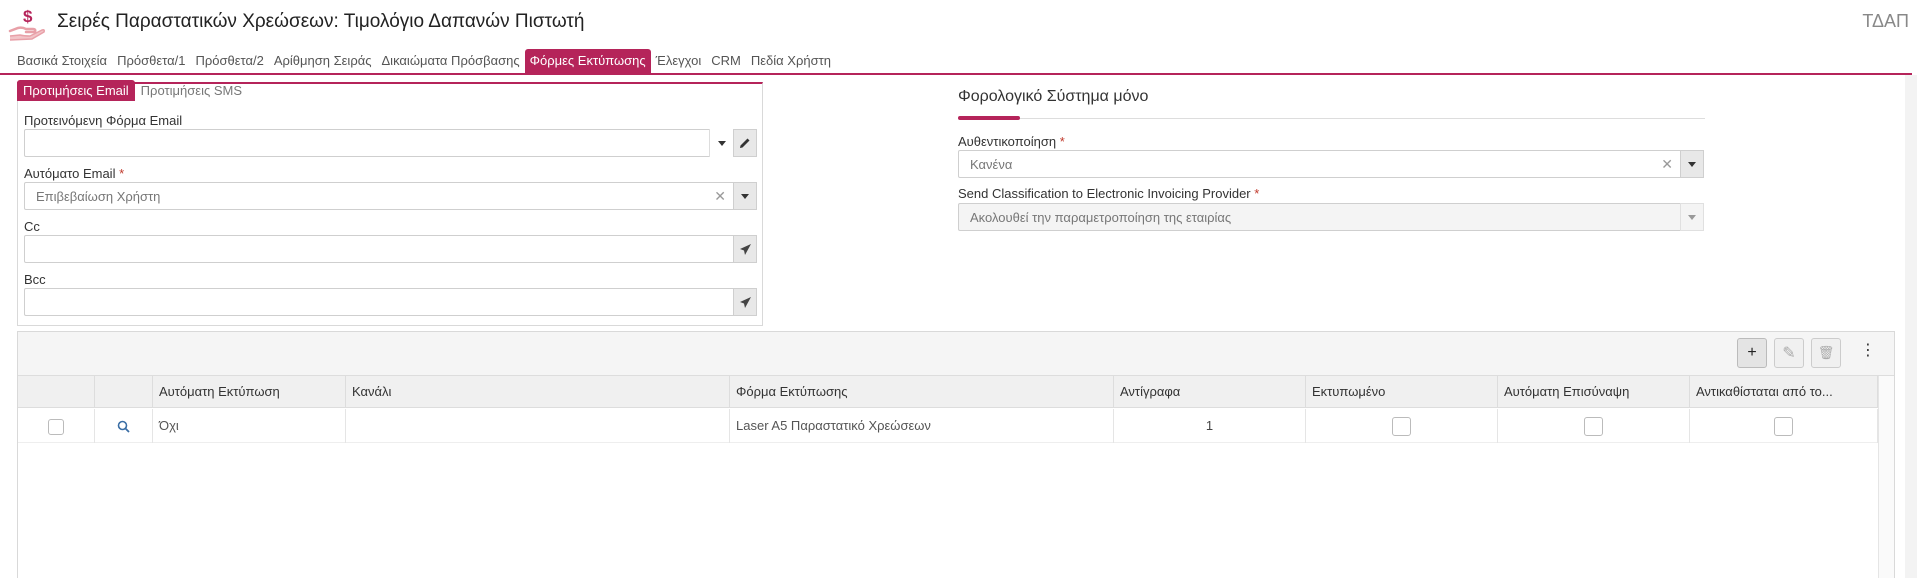 This screenshot has width=1917, height=578. I want to click on tab-print-forms: Φόρμες Εκτύπωσης, so click(587, 61).